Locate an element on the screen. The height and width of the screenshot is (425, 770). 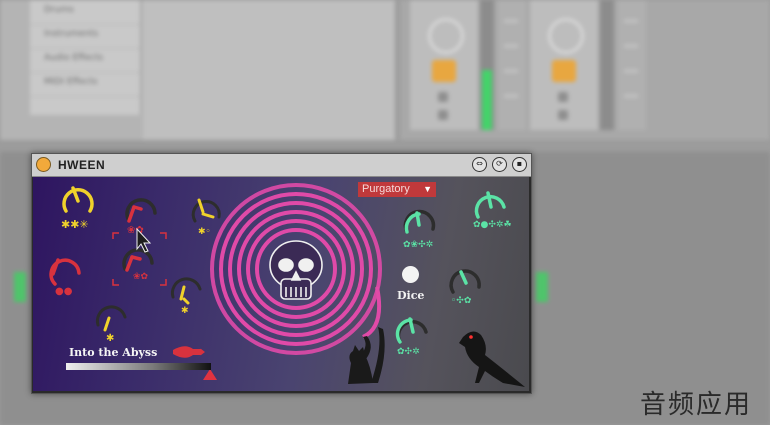
yellow-knob-3-symbols: ✱ is located at coordinates (185, 311).